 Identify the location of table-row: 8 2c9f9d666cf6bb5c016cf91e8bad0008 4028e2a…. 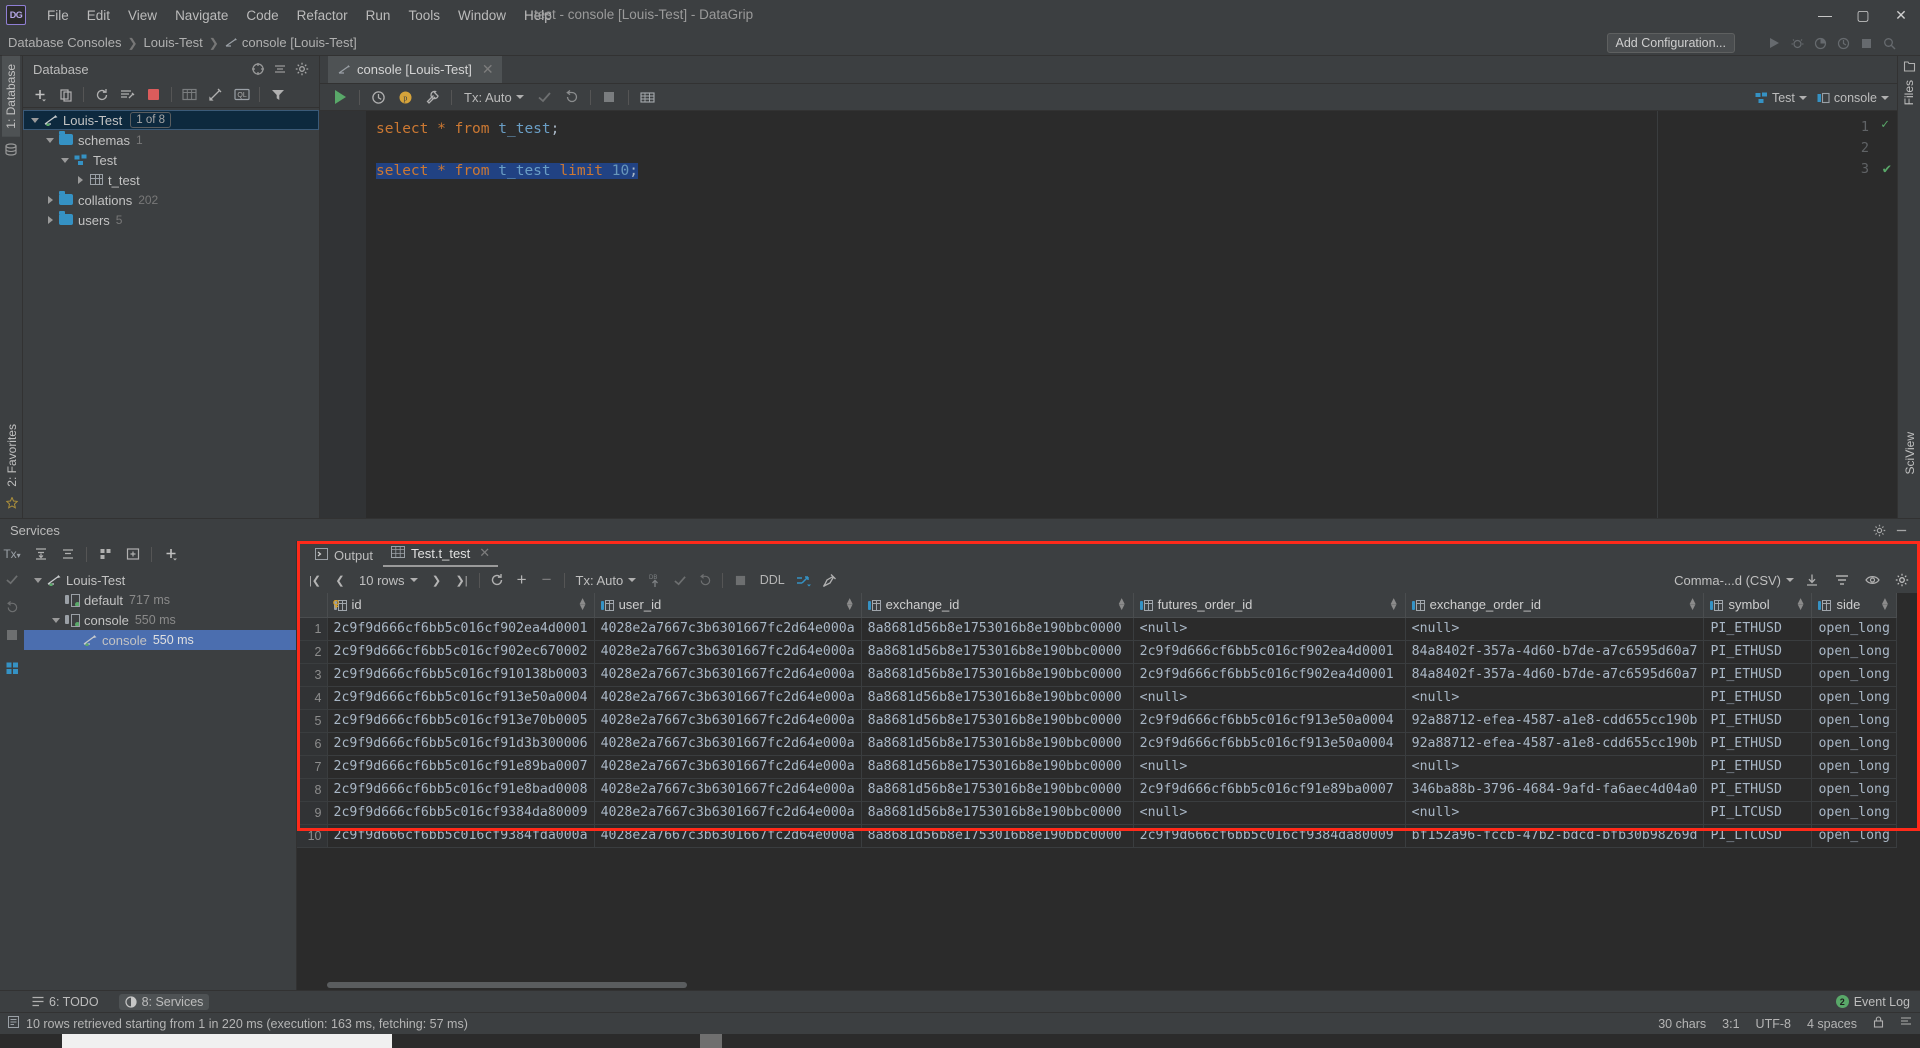
(1097, 790).